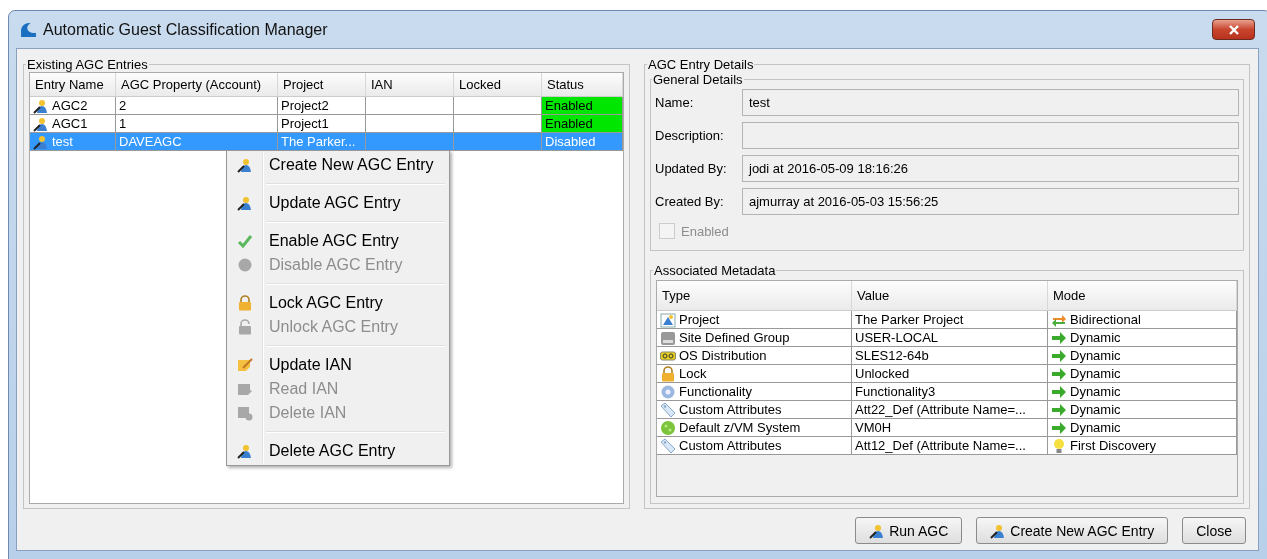 The width and height of the screenshot is (1267, 559). What do you see at coordinates (950, 338) in the screenshot?
I see `table-cell: USER-LOCAL` at bounding box center [950, 338].